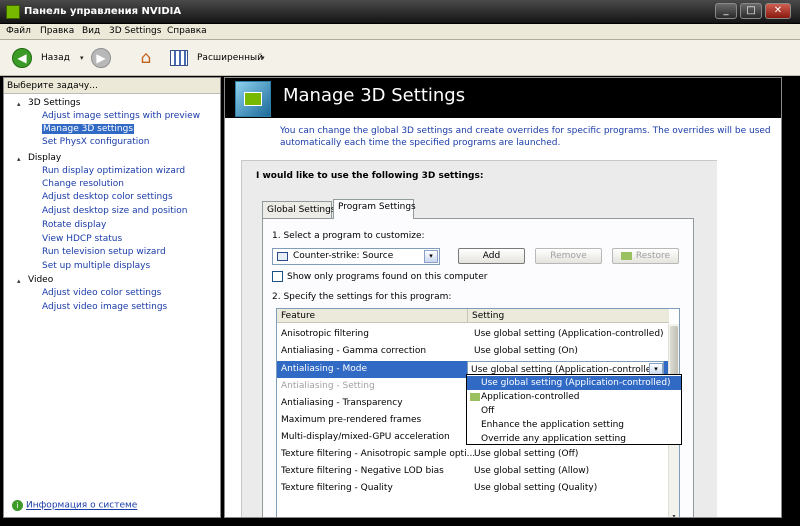  Describe the element at coordinates (40, 280) in the screenshot. I see `tree-group-video: Video` at that location.